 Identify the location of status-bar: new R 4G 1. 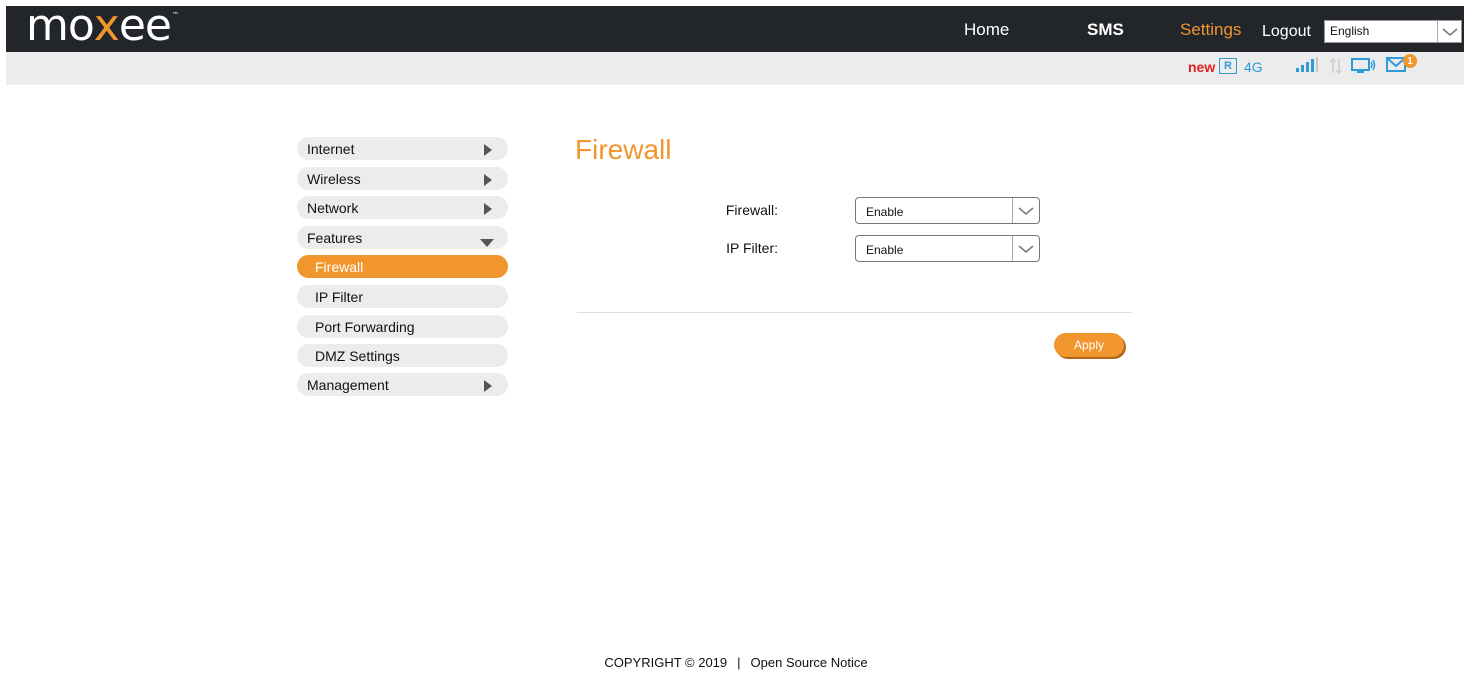
(735, 68).